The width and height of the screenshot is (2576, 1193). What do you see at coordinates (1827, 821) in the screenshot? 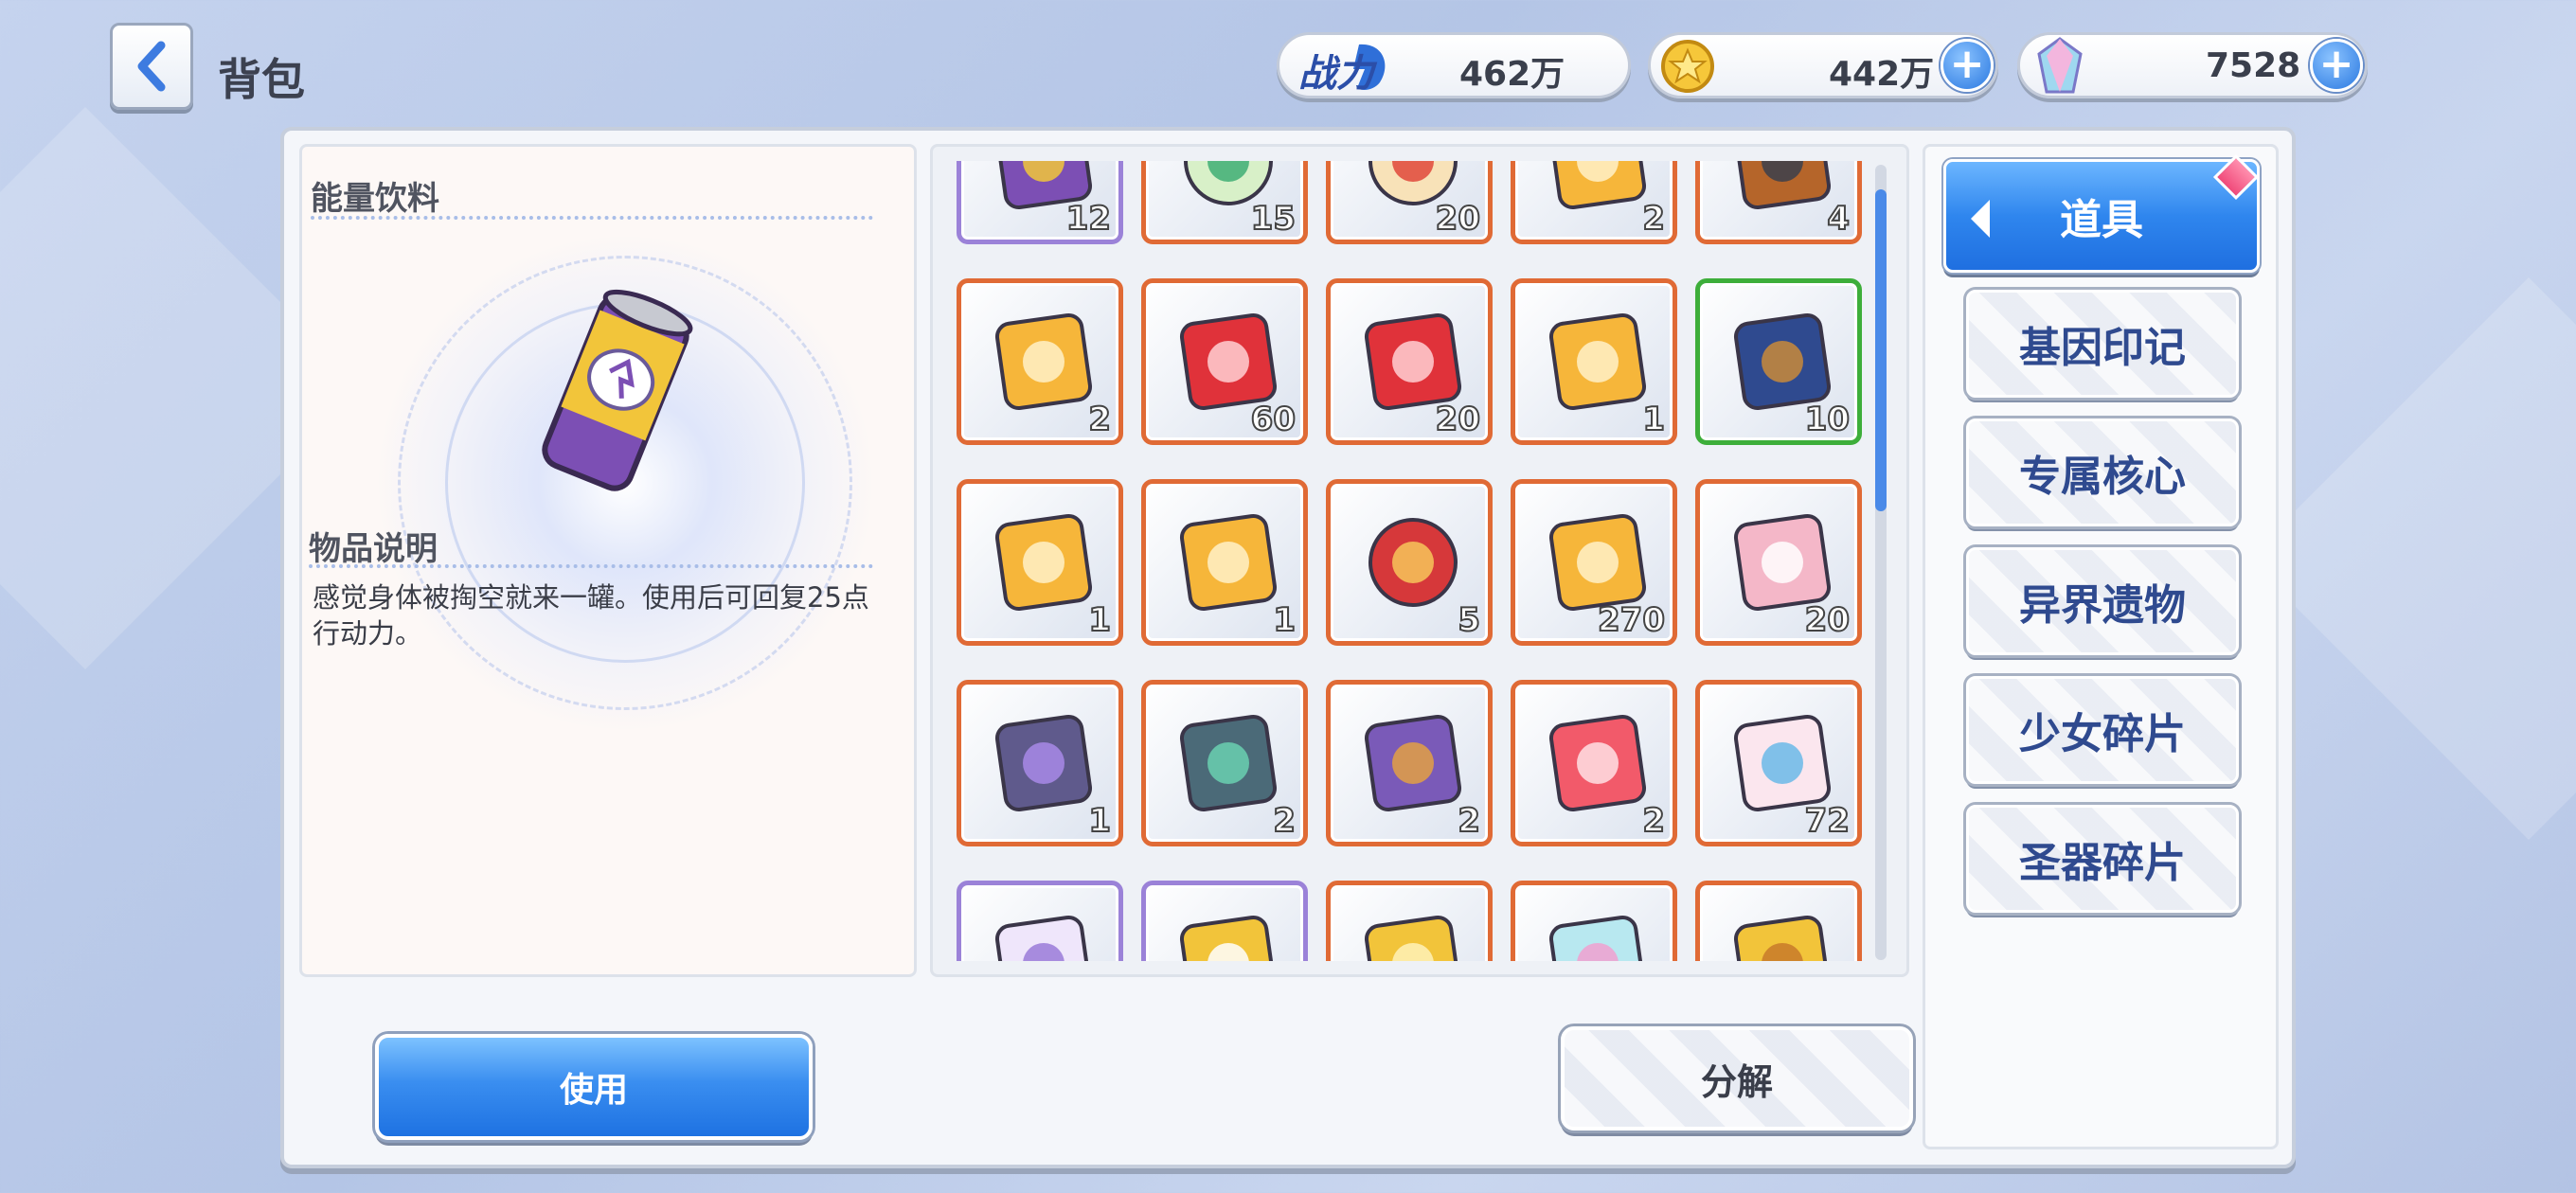
I see `item-quantity: 72` at bounding box center [1827, 821].